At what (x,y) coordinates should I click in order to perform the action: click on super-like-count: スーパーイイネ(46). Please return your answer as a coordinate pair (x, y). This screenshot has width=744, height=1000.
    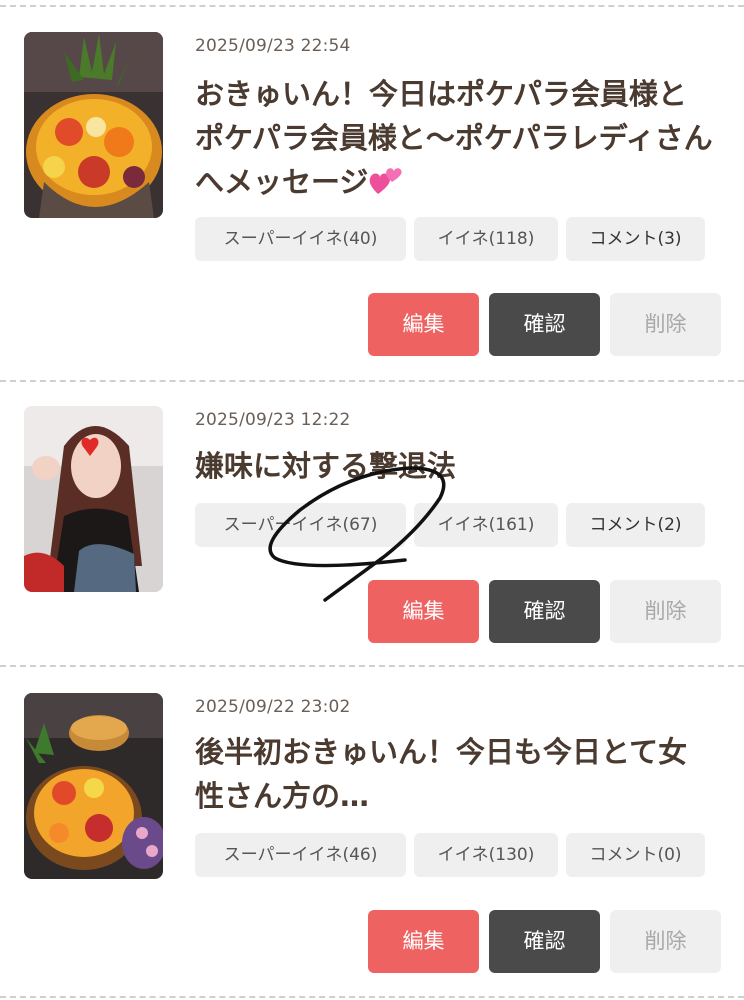
    Looking at the image, I should click on (300, 855).